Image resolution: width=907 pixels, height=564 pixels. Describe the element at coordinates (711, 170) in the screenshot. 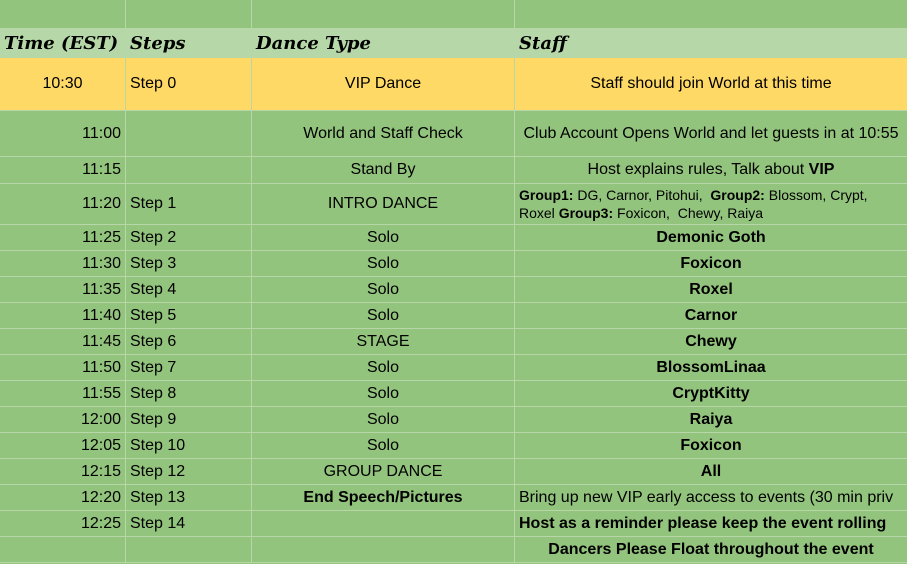

I see `staff-cell: Host explains rules, Talk about VIP` at that location.